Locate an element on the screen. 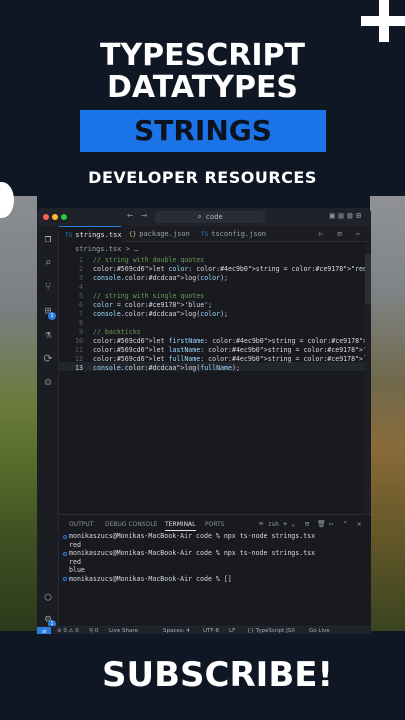  remote-indicator-icon: ⇄ is located at coordinates (44, 630).